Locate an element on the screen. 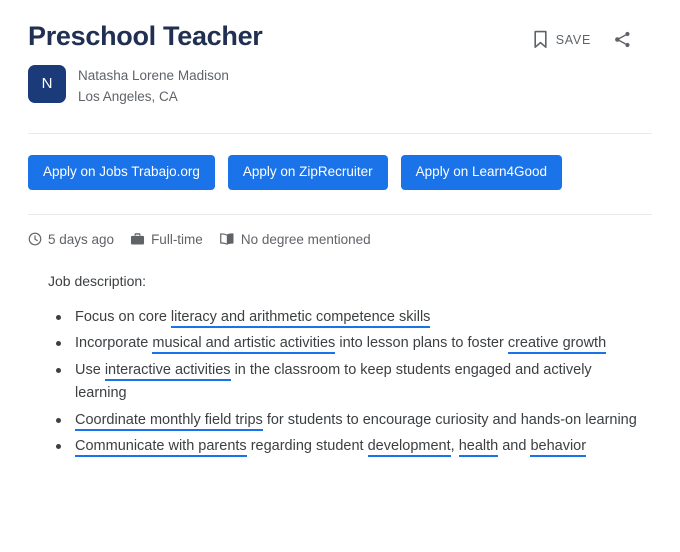 The image size is (680, 552). bullet-text: and is located at coordinates (514, 446).